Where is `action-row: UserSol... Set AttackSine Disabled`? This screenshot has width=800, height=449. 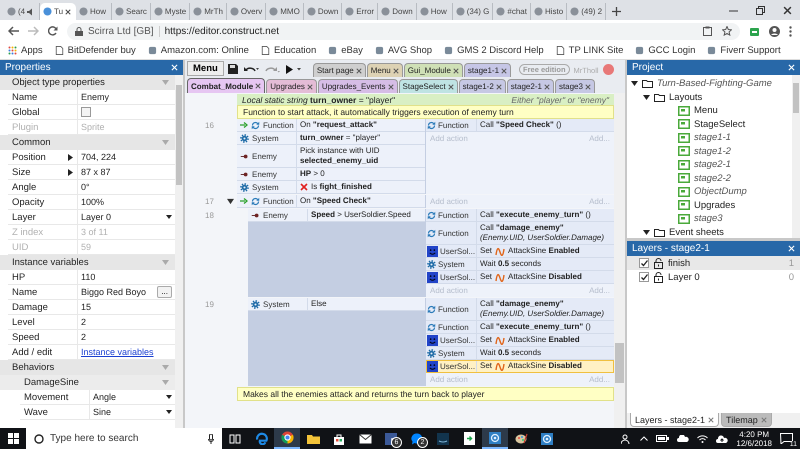 action-row: UserSol... Set AttackSine Disabled is located at coordinates (520, 277).